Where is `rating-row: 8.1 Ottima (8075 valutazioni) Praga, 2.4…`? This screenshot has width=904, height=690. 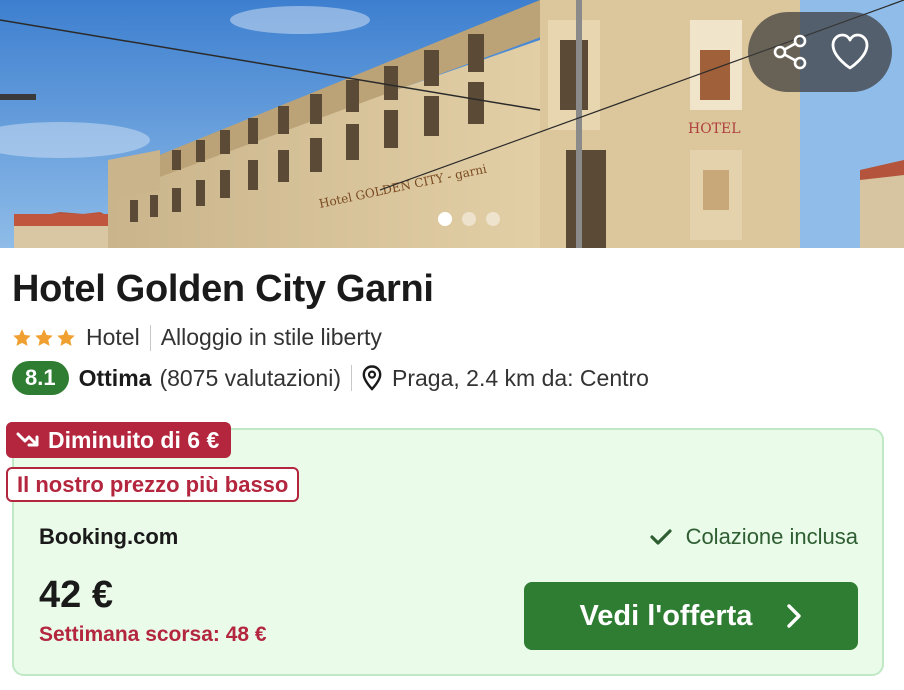 rating-row: 8.1 Ottima (8075 valutazioni) Praga, 2.4… is located at coordinates (330, 378).